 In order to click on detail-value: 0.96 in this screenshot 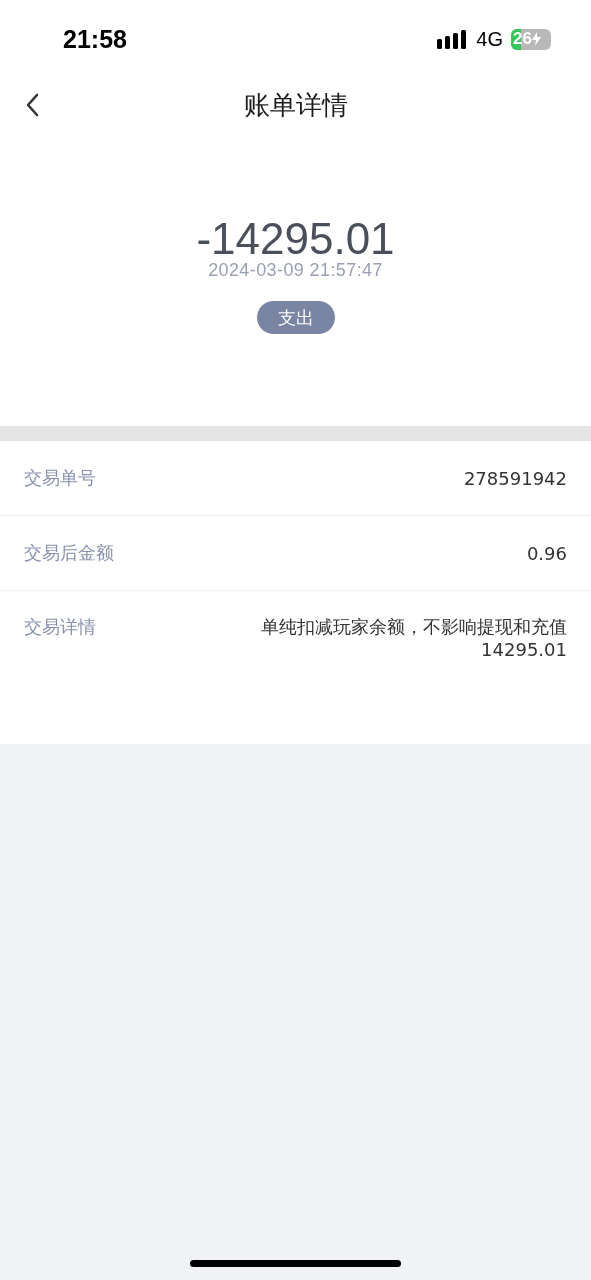, I will do `click(546, 553)`.